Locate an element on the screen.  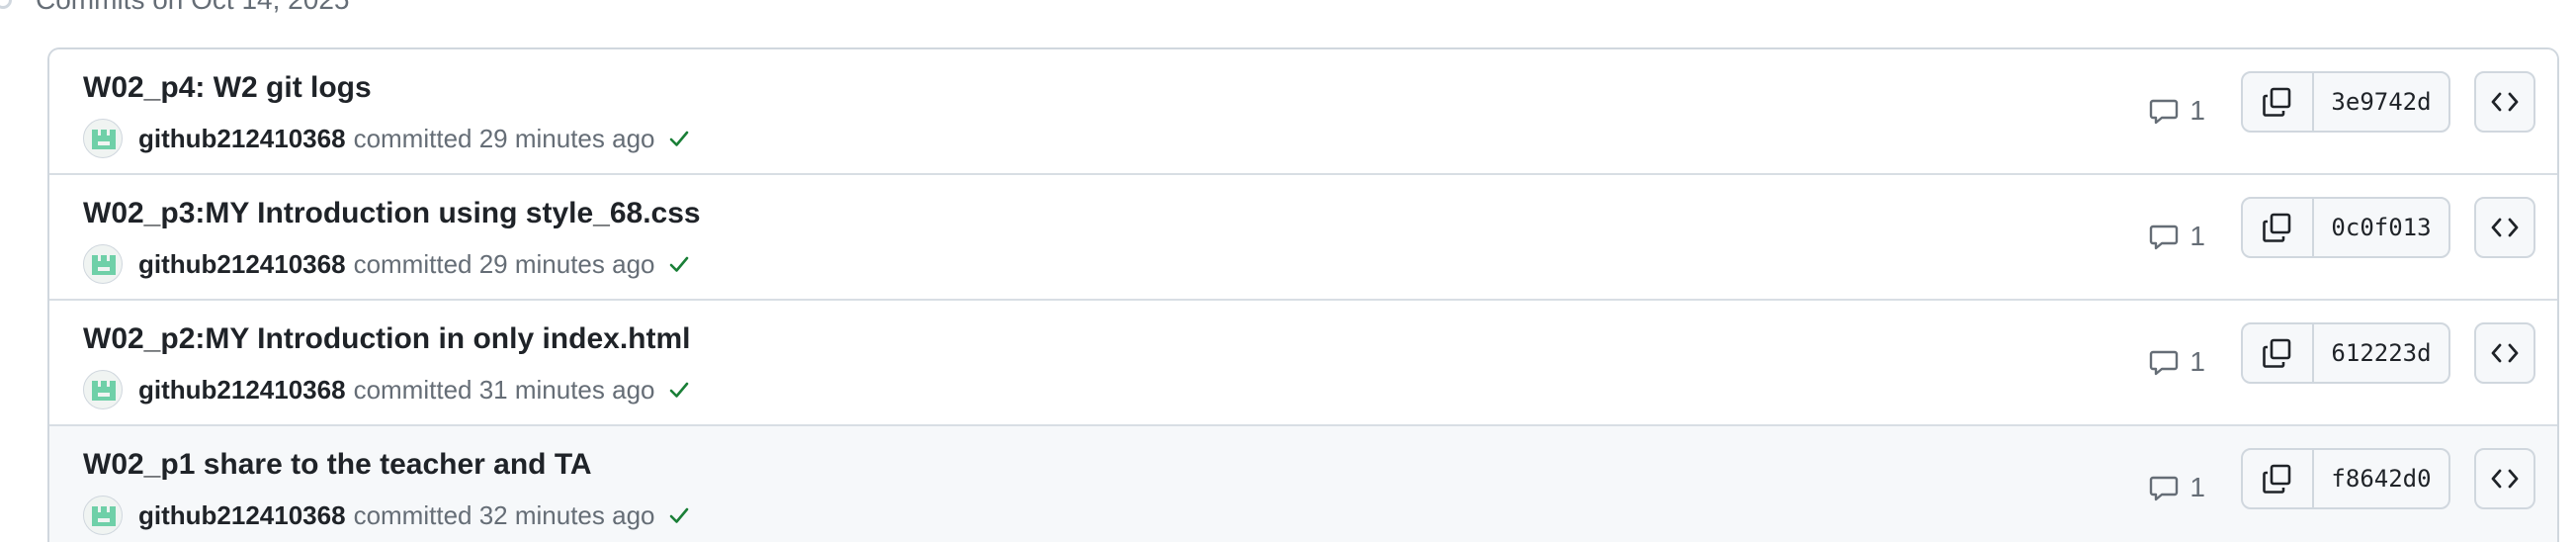
commit-meta: github212410368 committed 32 minutes ago is located at coordinates (387, 515).